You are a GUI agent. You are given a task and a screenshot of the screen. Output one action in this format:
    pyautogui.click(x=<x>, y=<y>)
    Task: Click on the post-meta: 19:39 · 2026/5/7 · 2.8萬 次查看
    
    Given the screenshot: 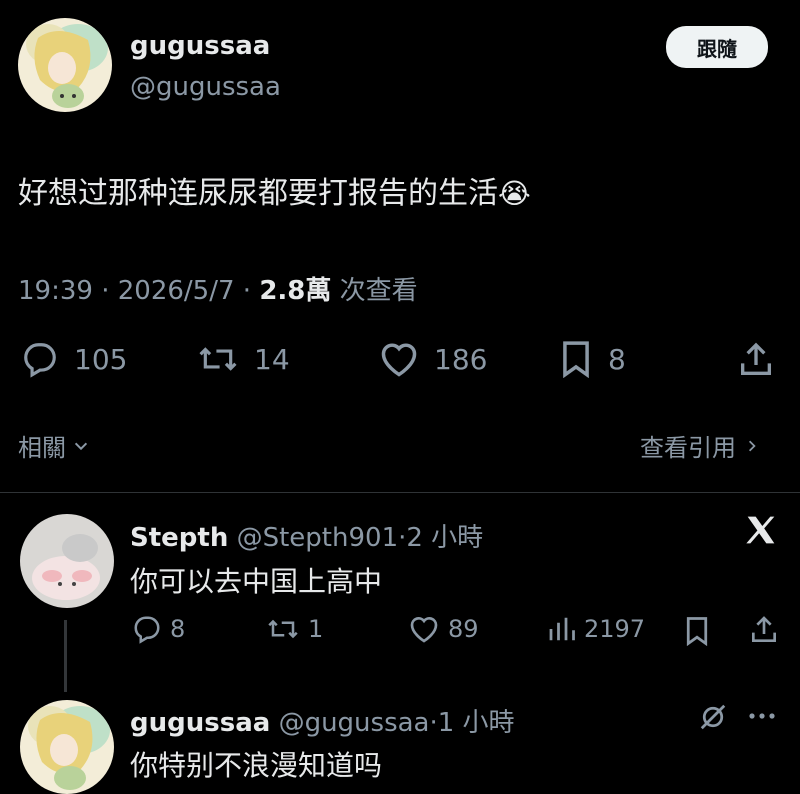 What is the action you would take?
    pyautogui.click(x=218, y=288)
    